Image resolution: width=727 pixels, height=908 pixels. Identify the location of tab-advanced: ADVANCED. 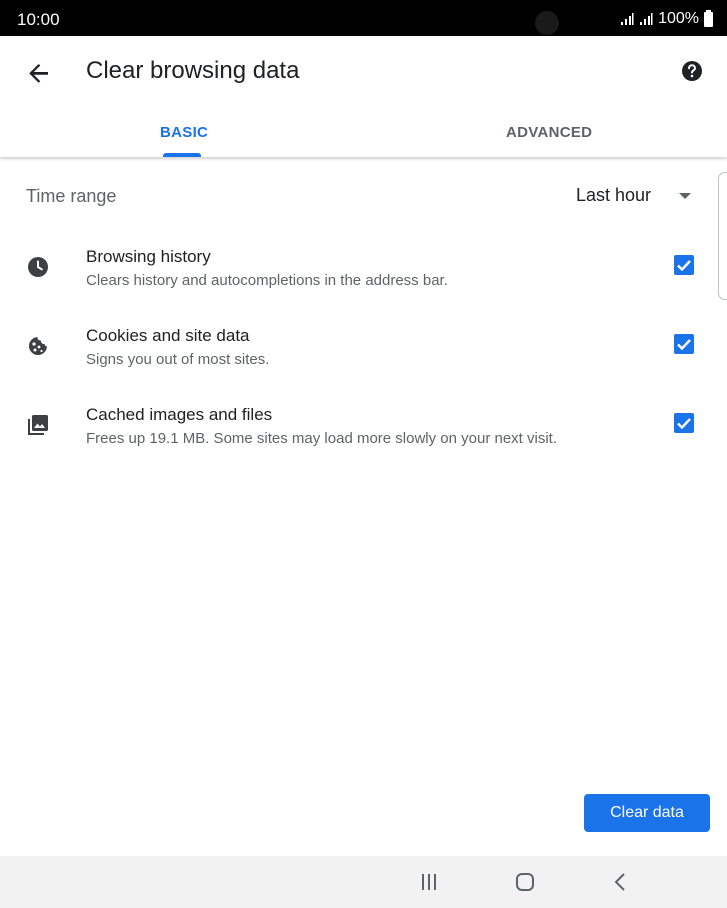
(549, 132).